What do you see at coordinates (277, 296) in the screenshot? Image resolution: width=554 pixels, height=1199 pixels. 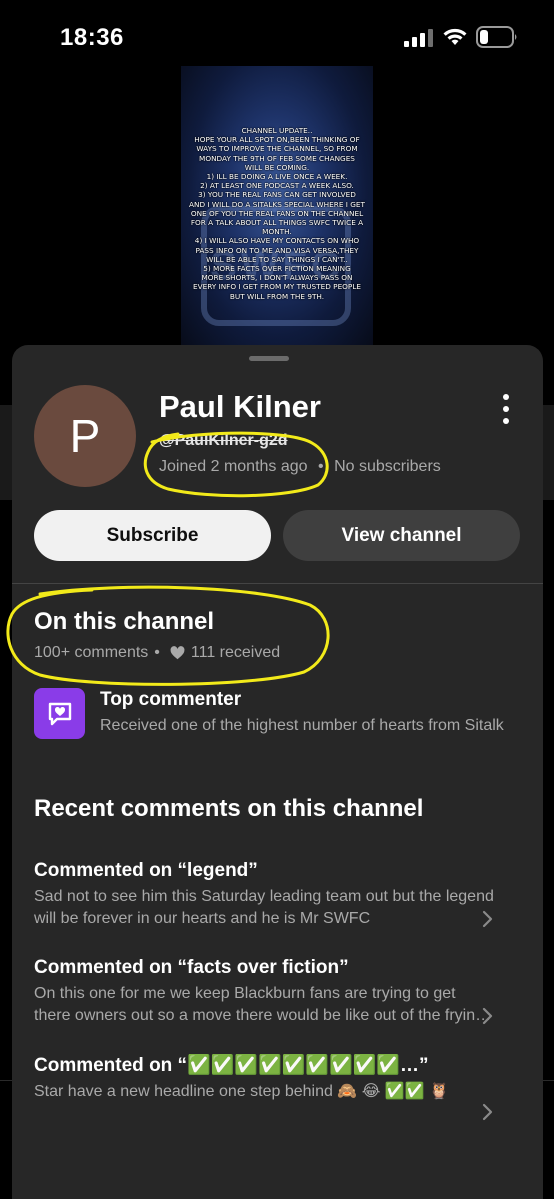 I see `post-line: BUT WILL FROM THE 9TH.` at bounding box center [277, 296].